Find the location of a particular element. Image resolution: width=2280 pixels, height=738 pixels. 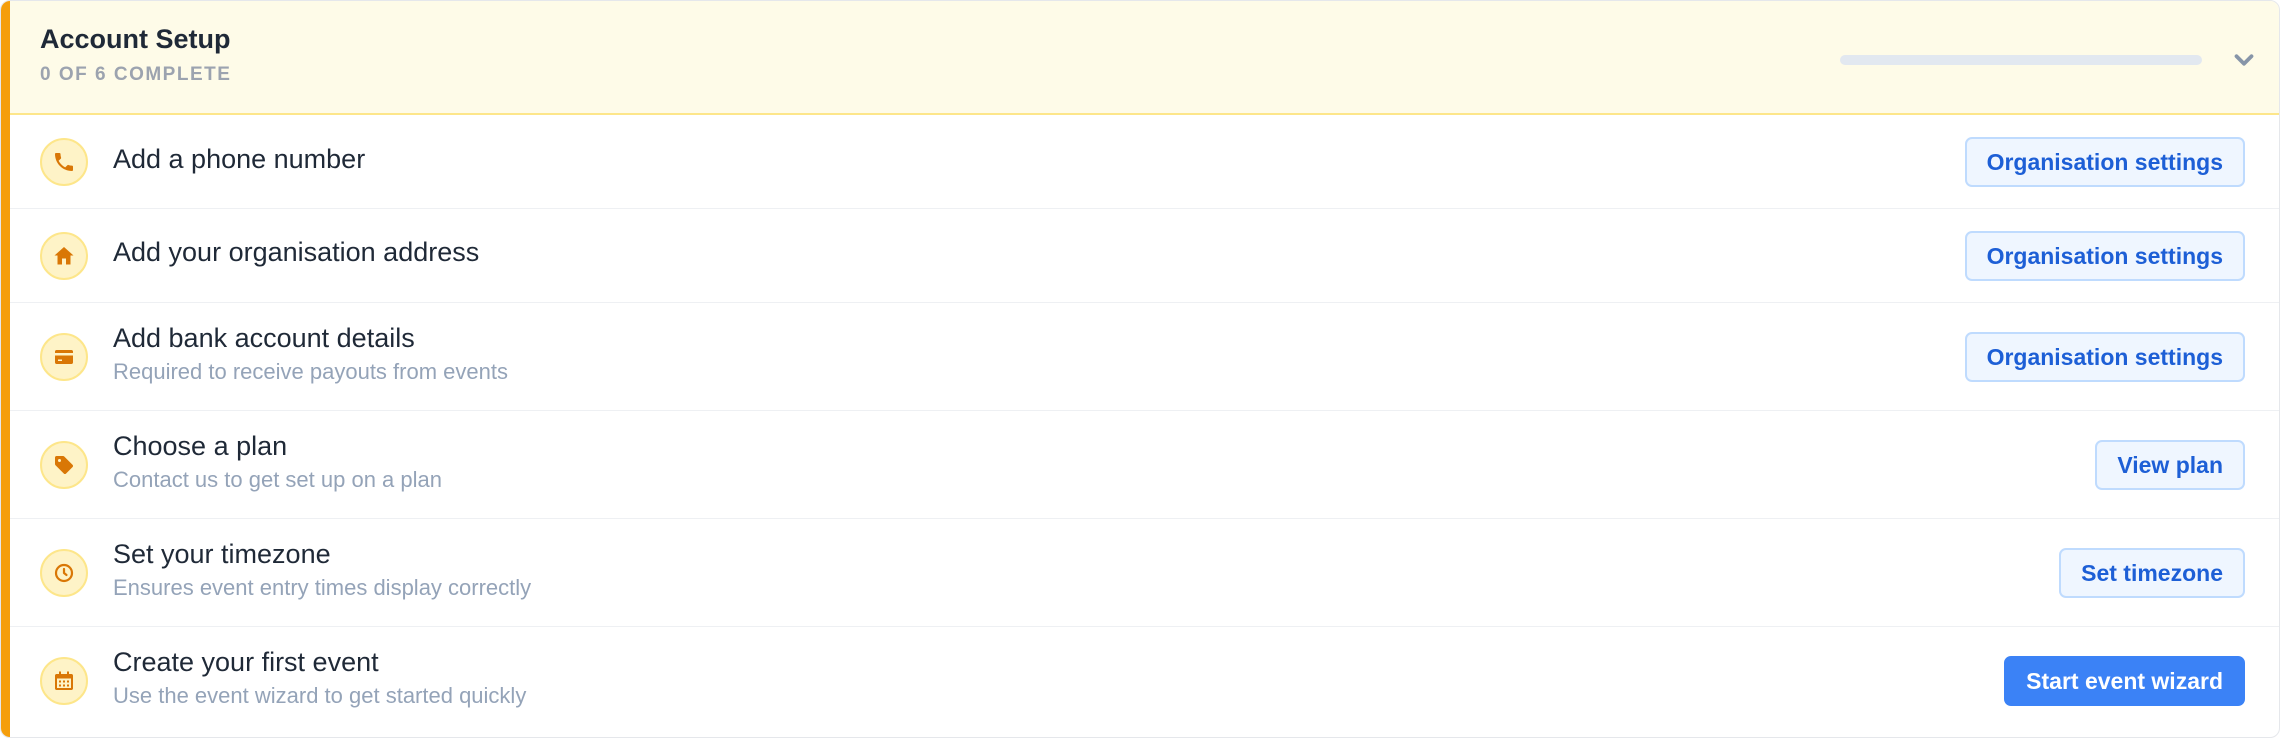

setup-progress-bar is located at coordinates (2021, 60).